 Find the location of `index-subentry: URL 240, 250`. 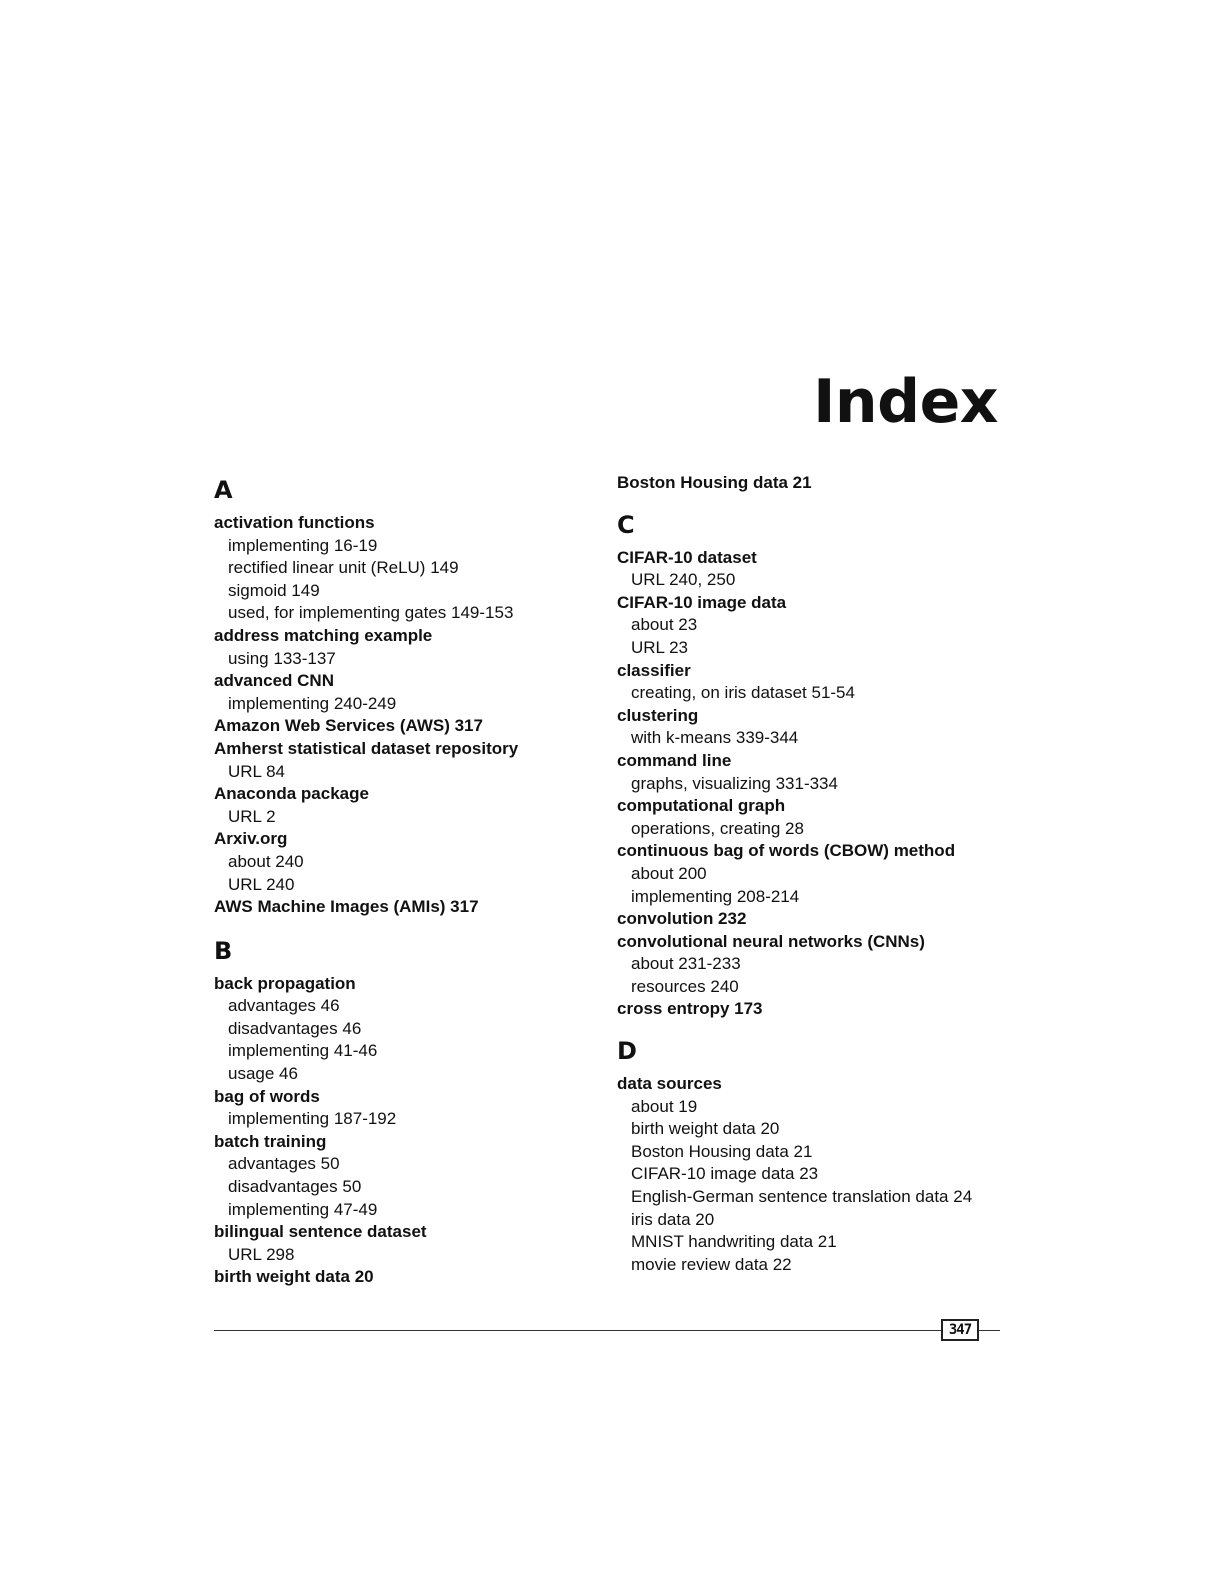

index-subentry: URL 240, 250 is located at coordinates (683, 580).